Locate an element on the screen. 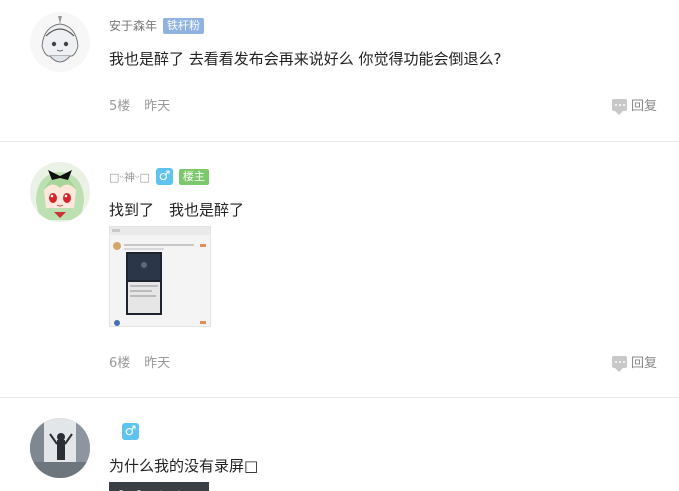 This screenshot has height=491, width=679. fan-badge: 铁杆粉 is located at coordinates (184, 25).